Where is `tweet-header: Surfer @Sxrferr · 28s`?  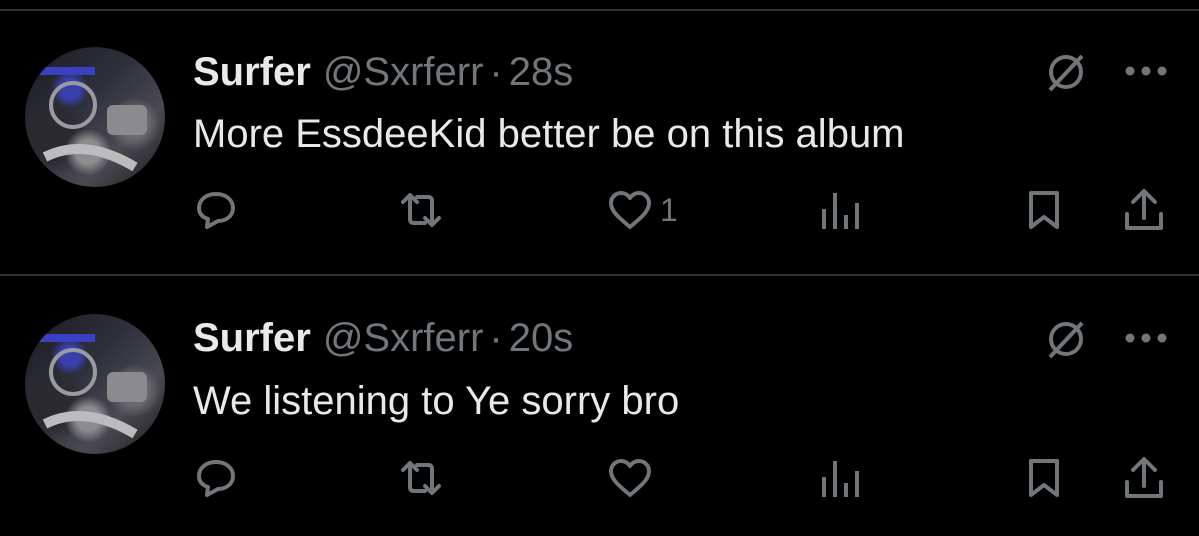
tweet-header: Surfer @Sxrferr · 28s is located at coordinates (383, 72).